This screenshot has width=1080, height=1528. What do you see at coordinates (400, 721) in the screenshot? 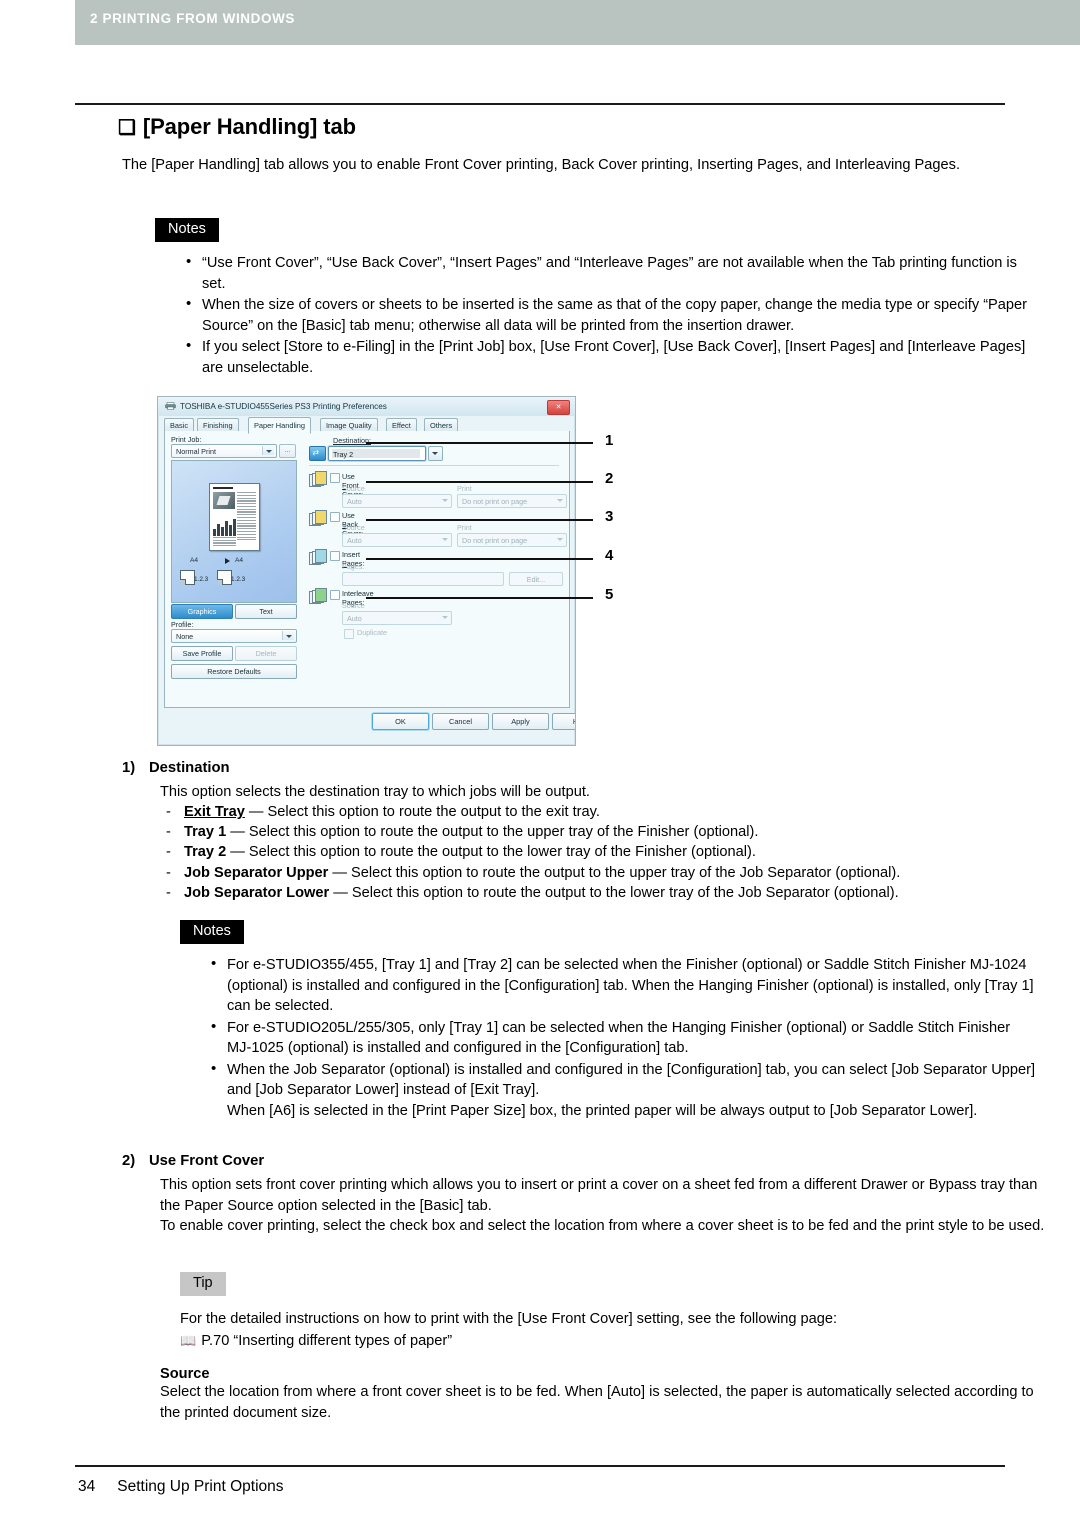
I see `ok-button: OK` at bounding box center [400, 721].